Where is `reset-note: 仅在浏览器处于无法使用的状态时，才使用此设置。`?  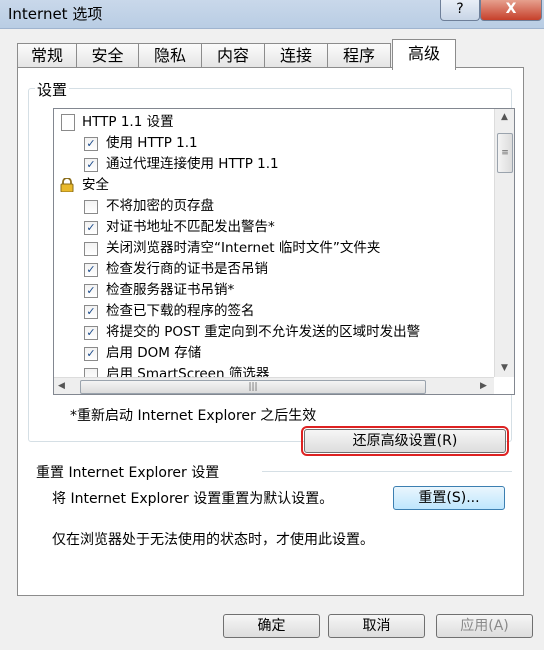 reset-note: 仅在浏览器处于无法使用的状态时，才使用此设置。 is located at coordinates (213, 540).